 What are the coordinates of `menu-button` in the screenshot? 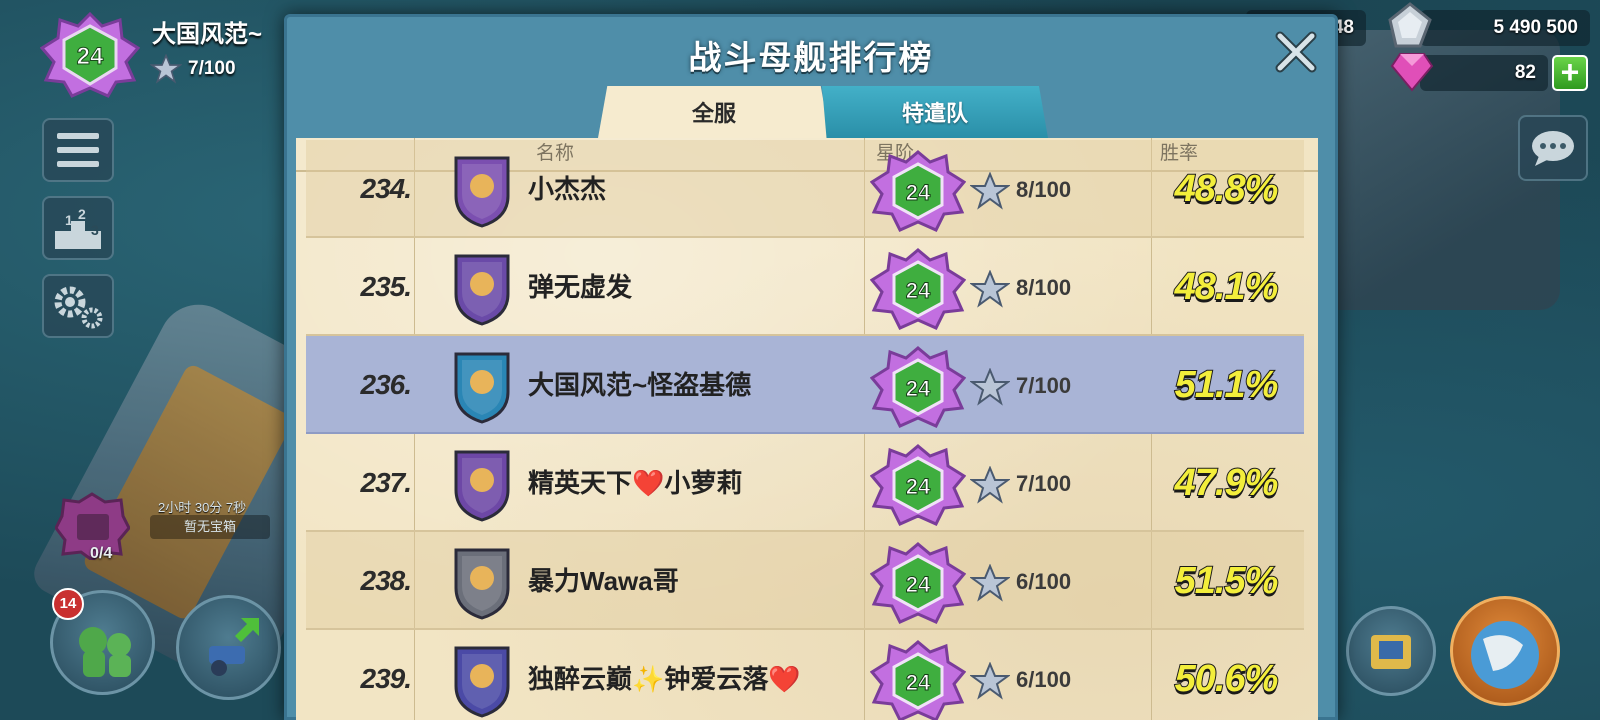 It's located at (78, 150).